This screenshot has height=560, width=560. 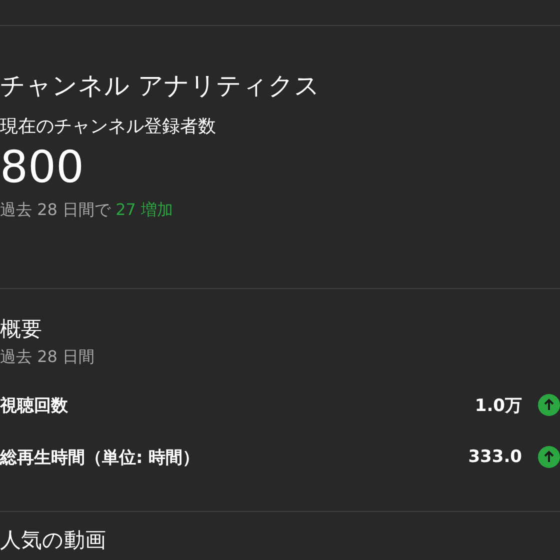 I want to click on period-text: 過去 28 日間, so click(x=48, y=357).